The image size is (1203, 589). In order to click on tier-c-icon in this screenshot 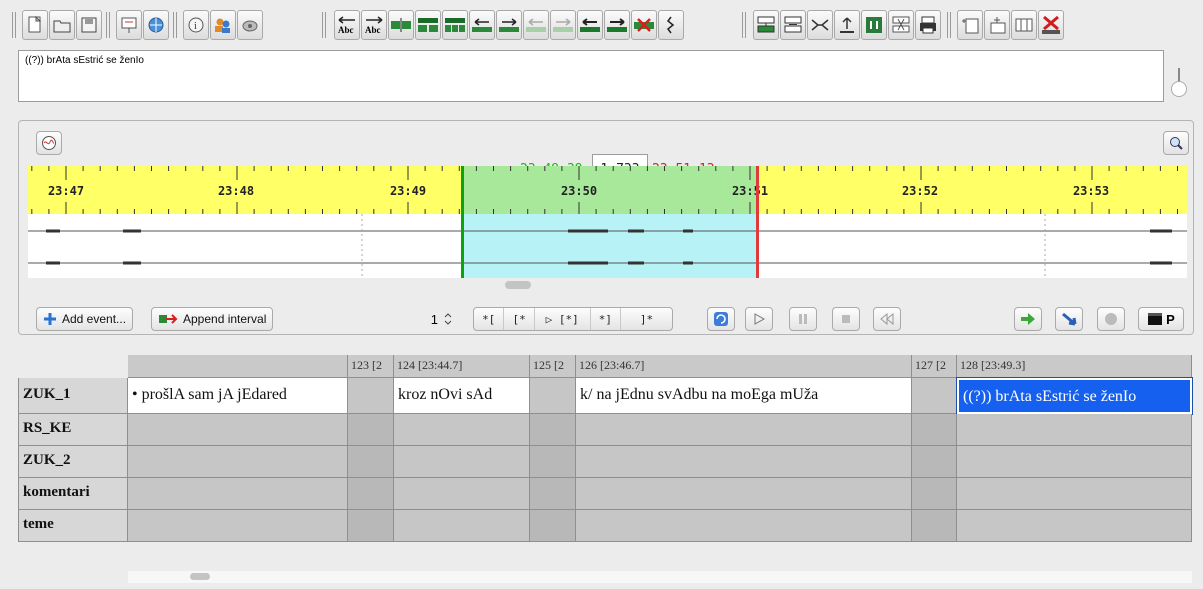, I will do `click(1024, 25)`.